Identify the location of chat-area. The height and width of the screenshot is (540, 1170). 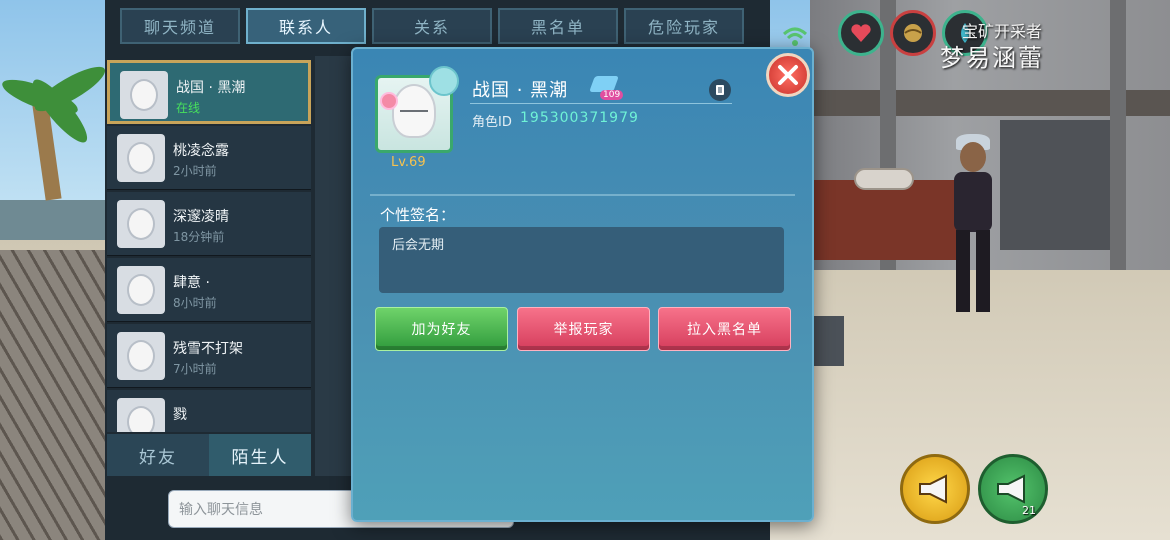
(335, 266).